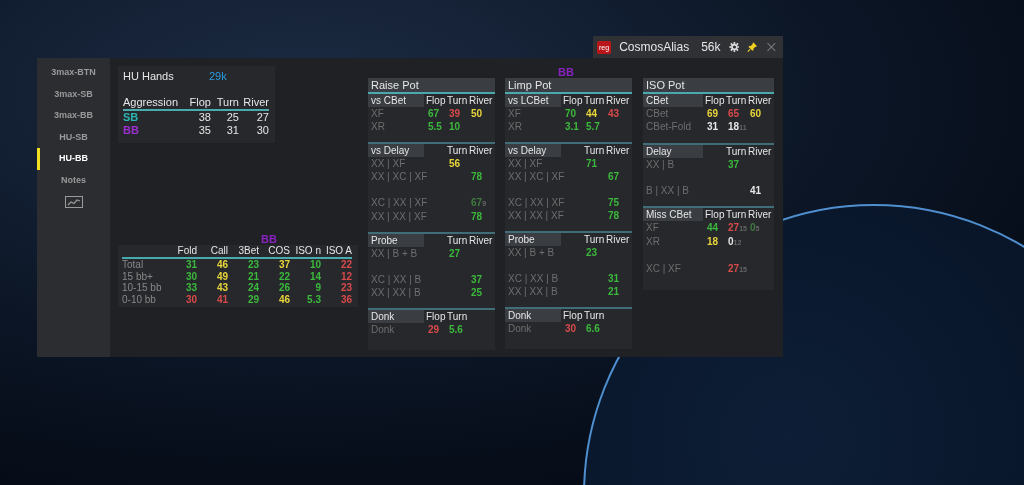 The height and width of the screenshot is (485, 1024). What do you see at coordinates (133, 265) in the screenshot?
I see `row-label: Total` at bounding box center [133, 265].